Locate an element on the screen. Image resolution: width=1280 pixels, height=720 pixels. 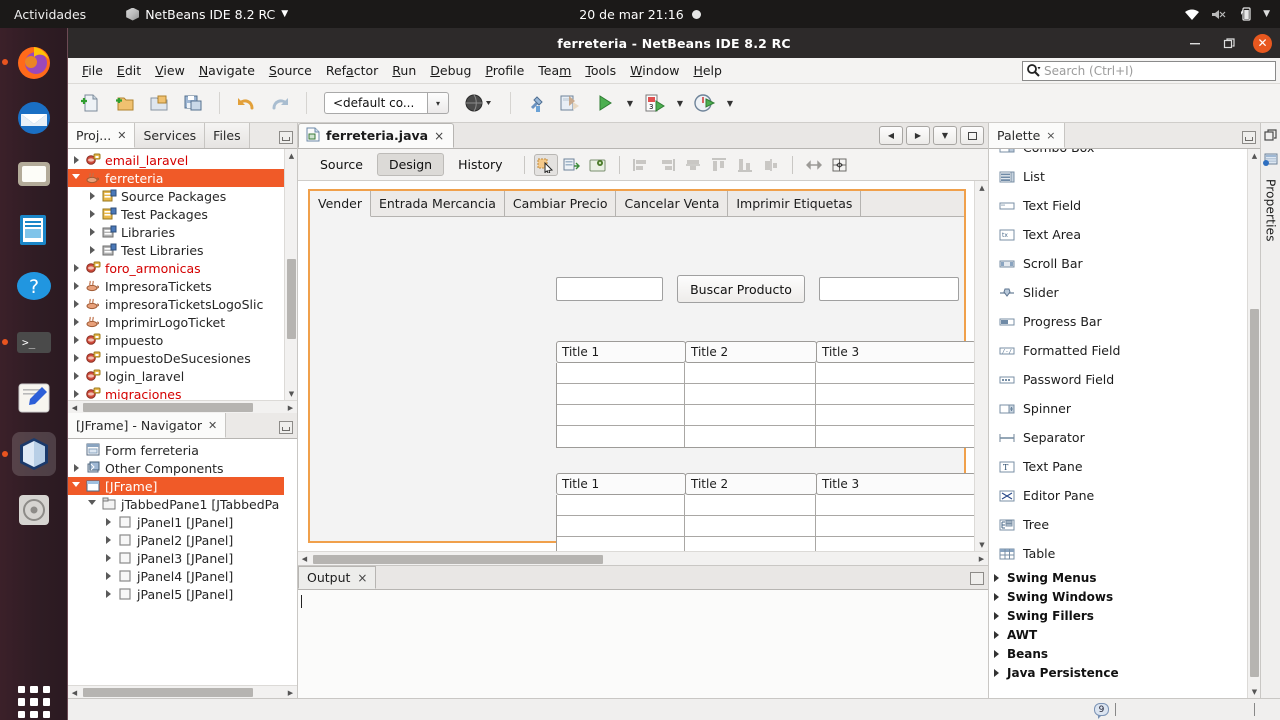
tab-navigator: [JFrame] - Navigator ✕ is located at coordinates (147, 425).